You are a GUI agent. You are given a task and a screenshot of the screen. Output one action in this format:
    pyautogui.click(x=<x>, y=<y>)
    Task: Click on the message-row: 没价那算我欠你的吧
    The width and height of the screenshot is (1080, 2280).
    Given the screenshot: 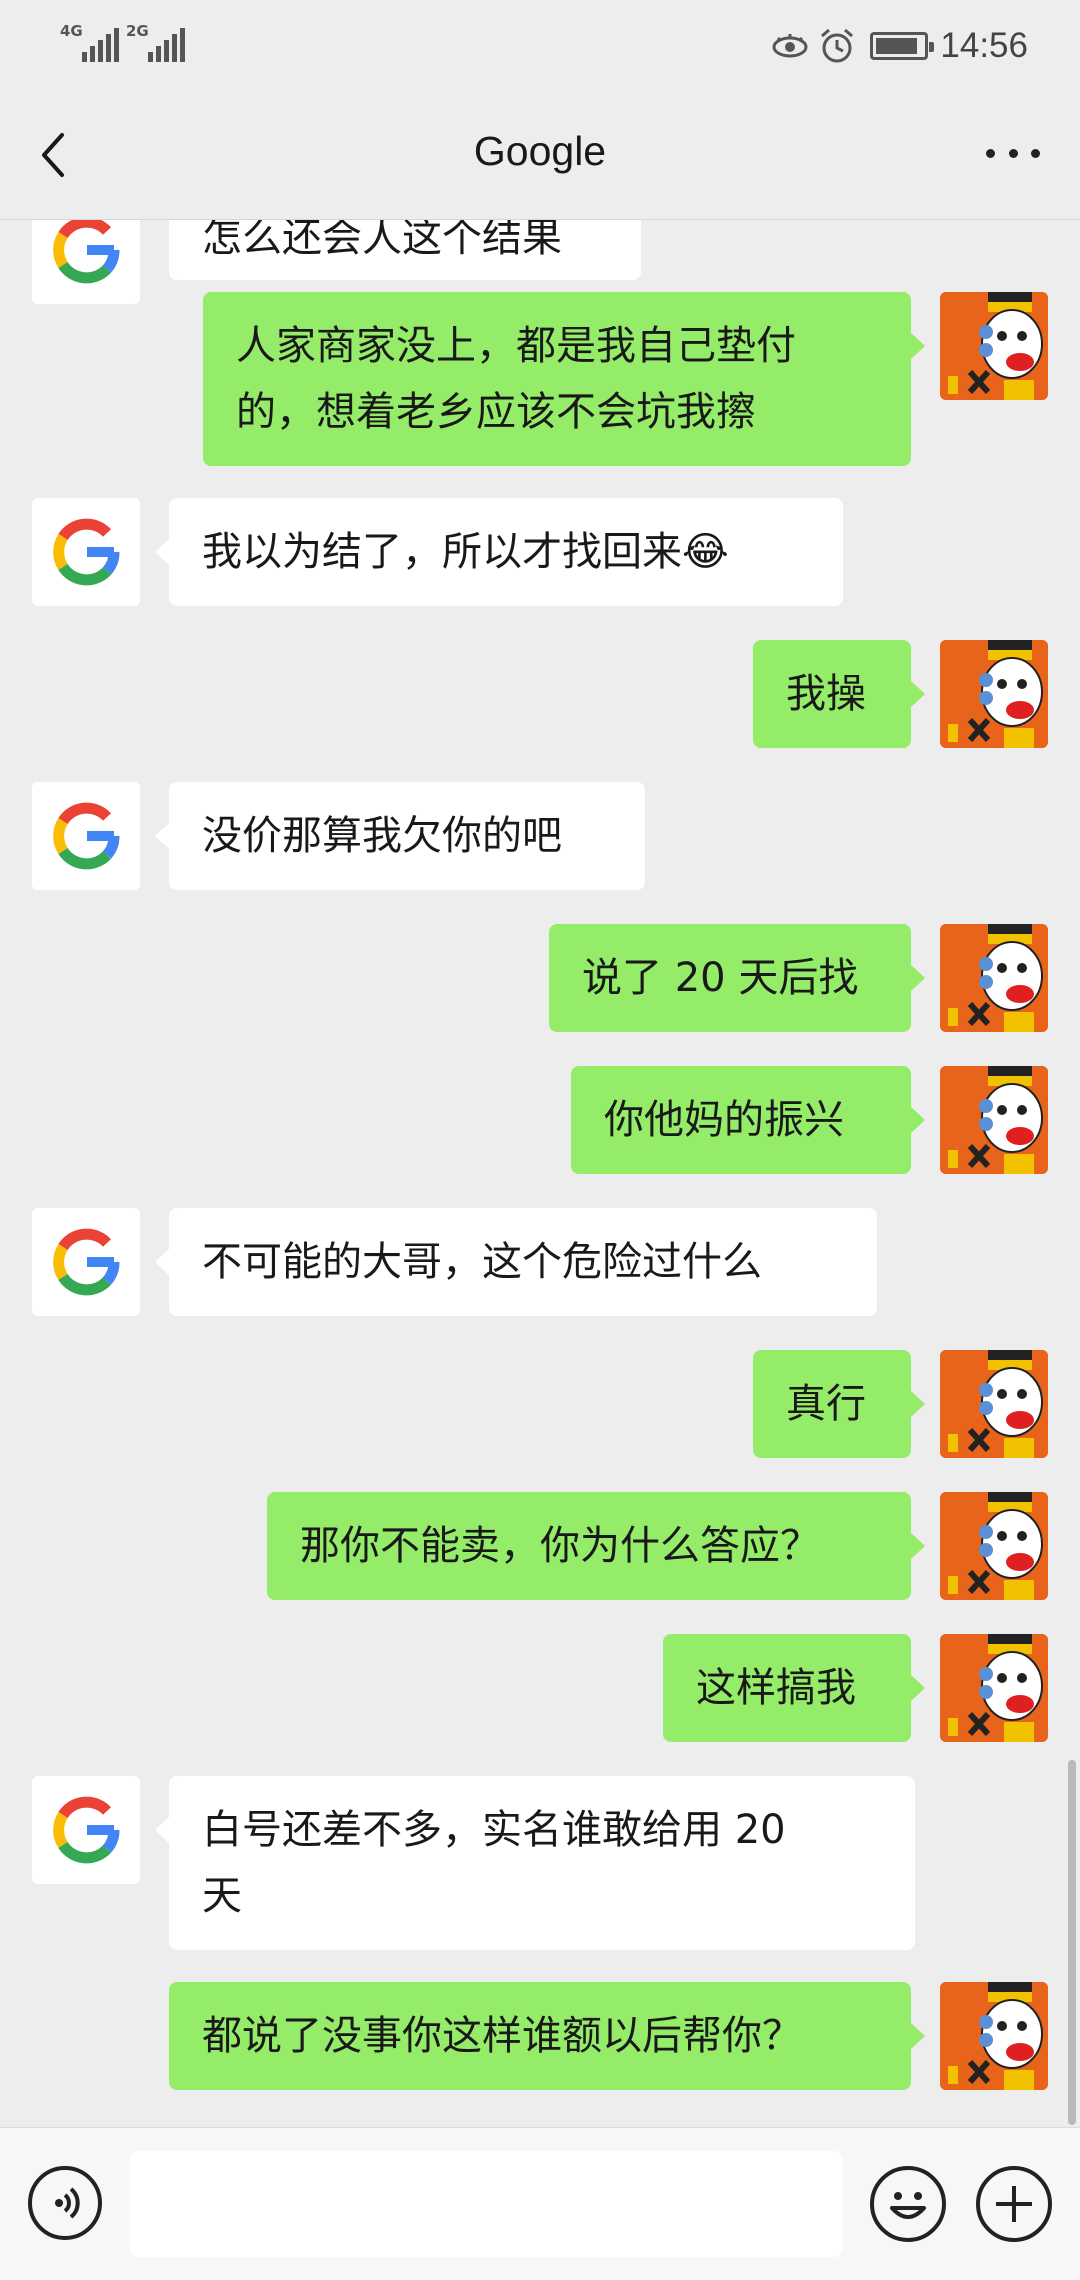 What is the action you would take?
    pyautogui.click(x=540, y=836)
    